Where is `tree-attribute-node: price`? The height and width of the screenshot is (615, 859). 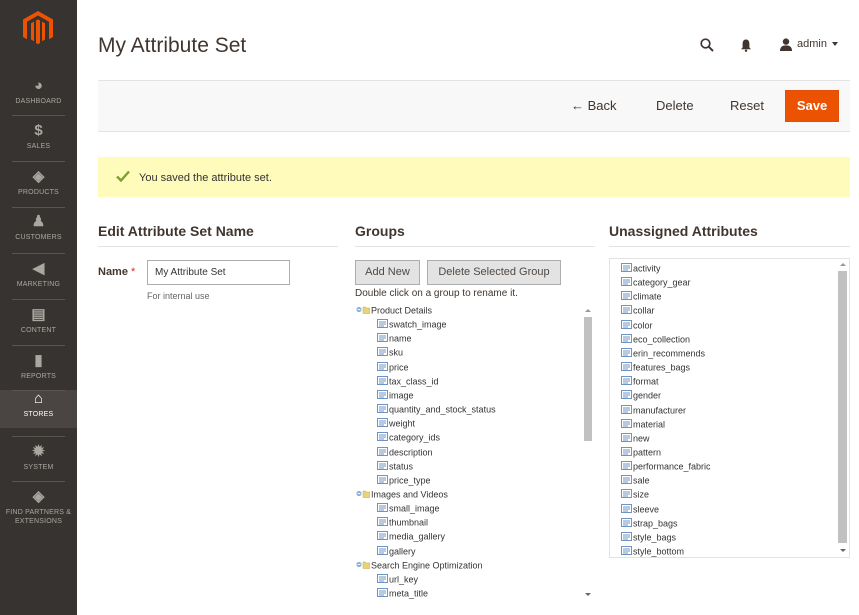 tree-attribute-node: price is located at coordinates (393, 367).